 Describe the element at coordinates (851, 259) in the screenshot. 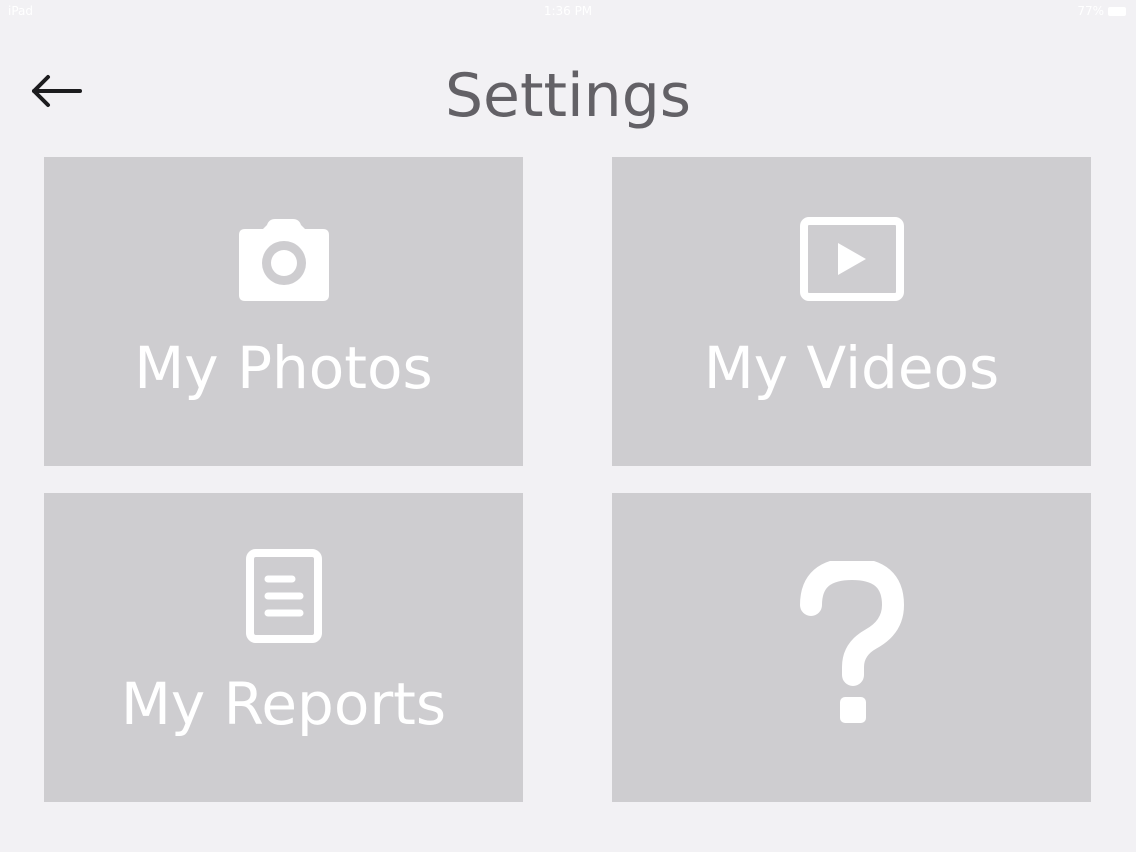

I see `video-play-icon` at that location.